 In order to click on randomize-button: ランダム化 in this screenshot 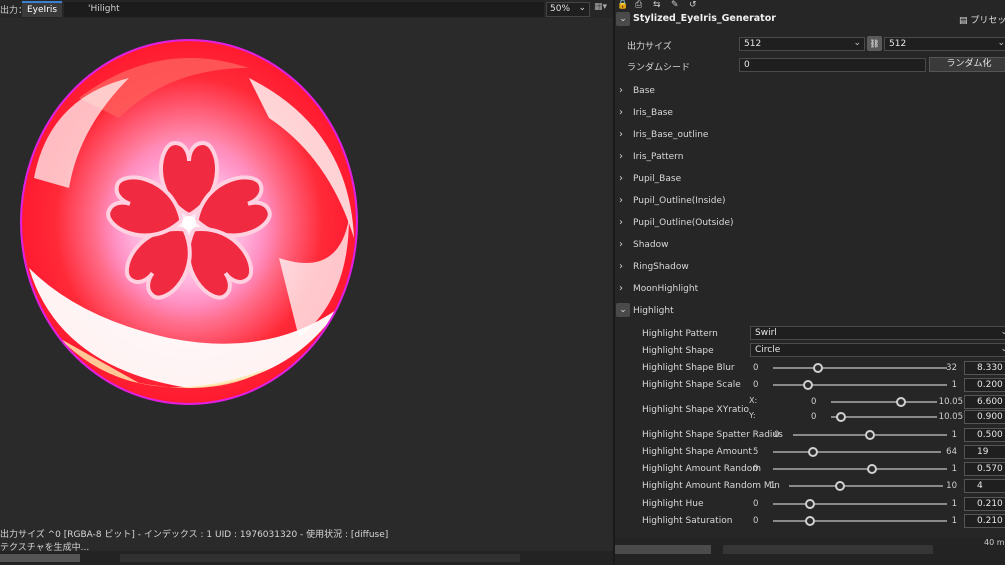, I will do `click(967, 64)`.